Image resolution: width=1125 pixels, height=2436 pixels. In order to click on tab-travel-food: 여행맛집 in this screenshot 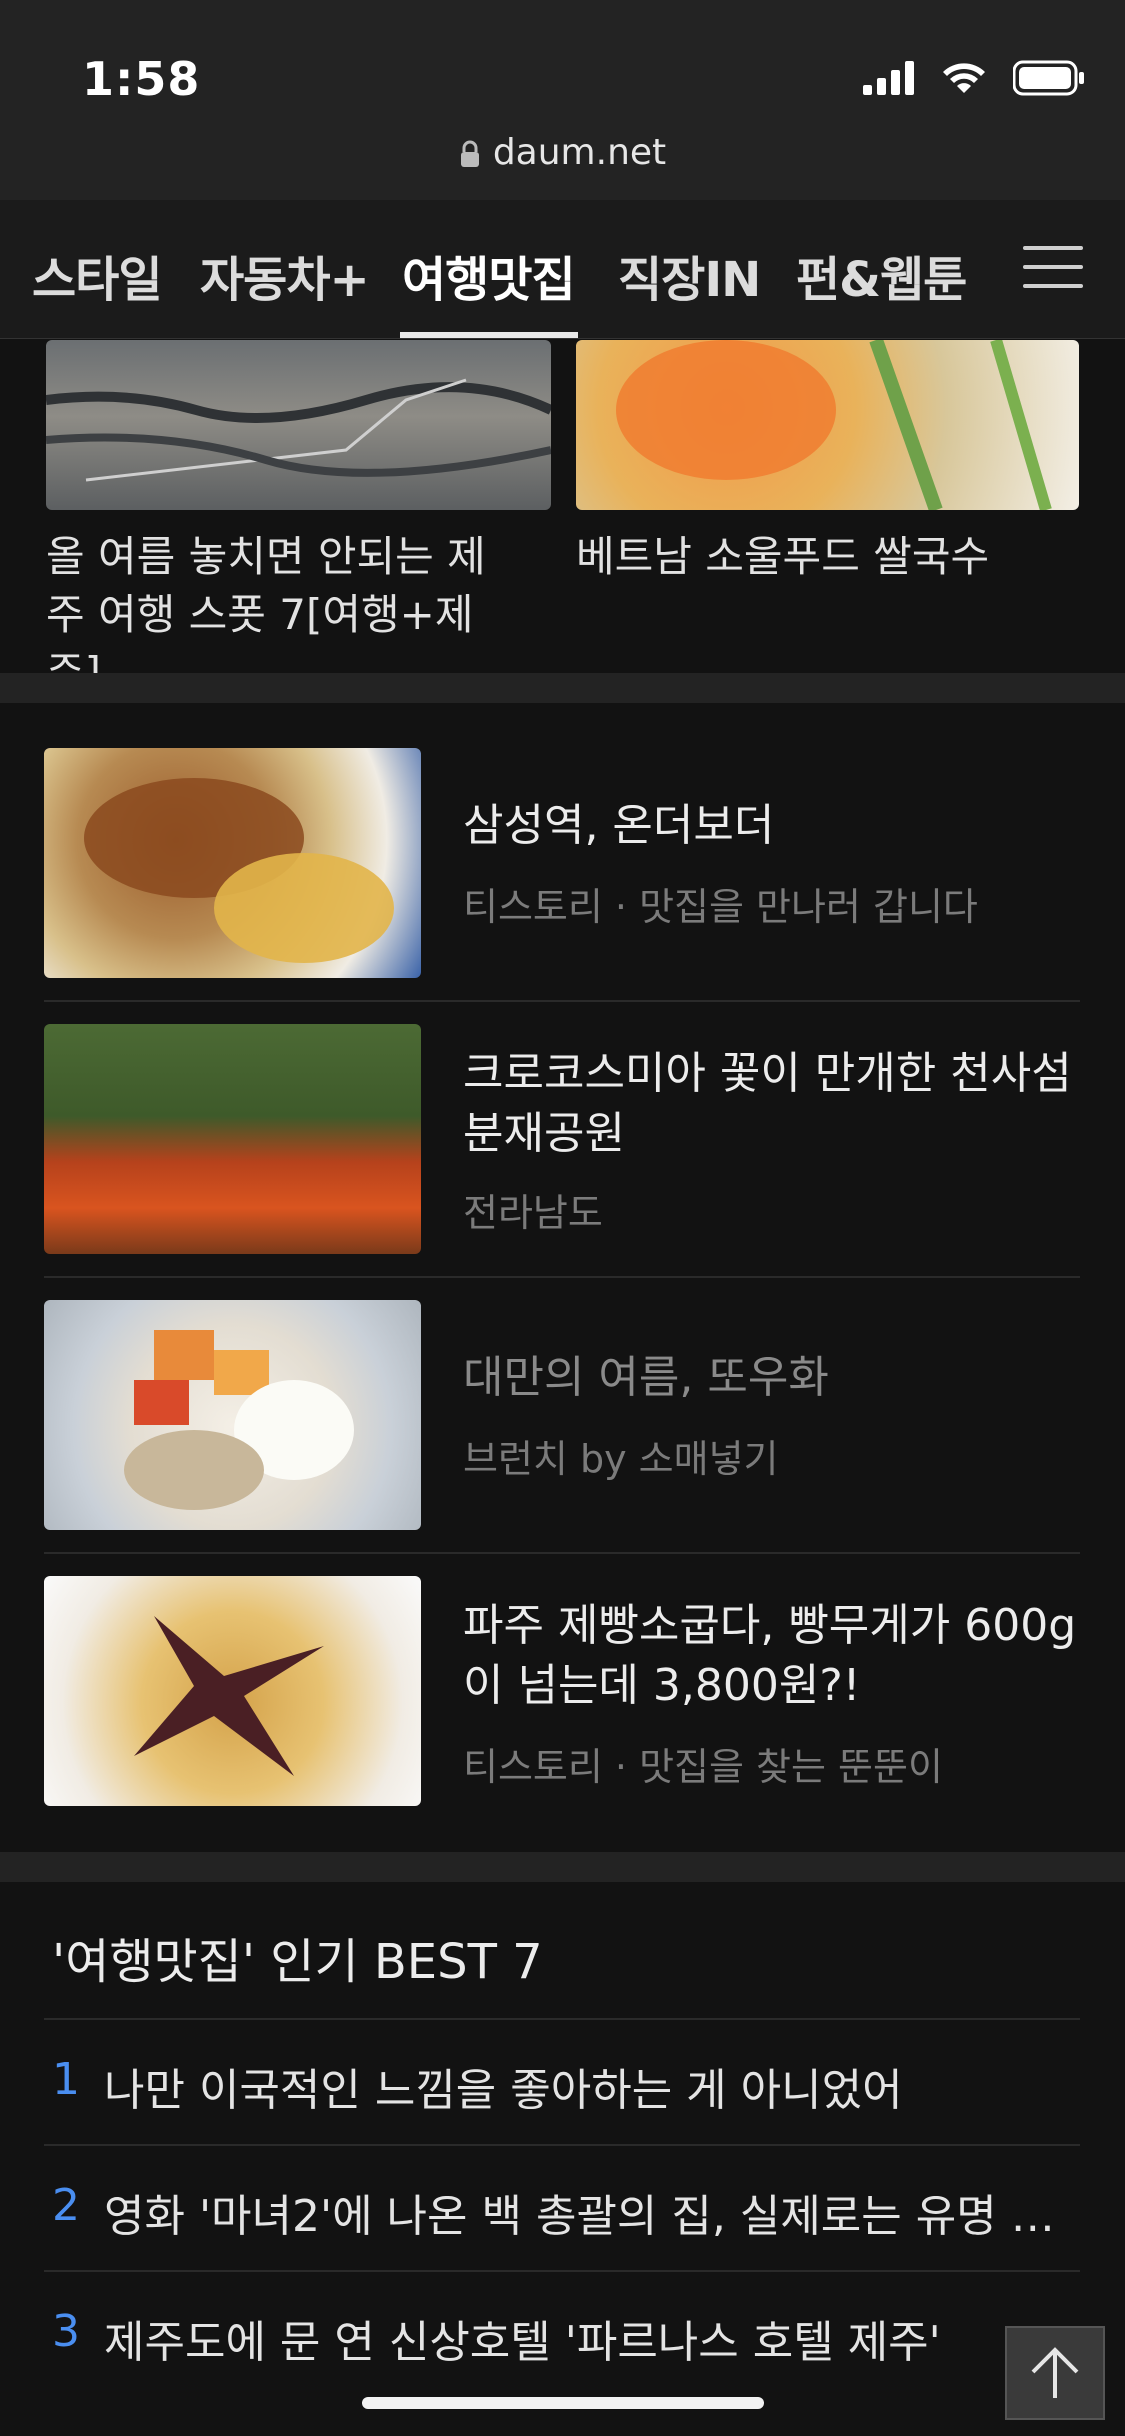, I will do `click(489, 275)`.